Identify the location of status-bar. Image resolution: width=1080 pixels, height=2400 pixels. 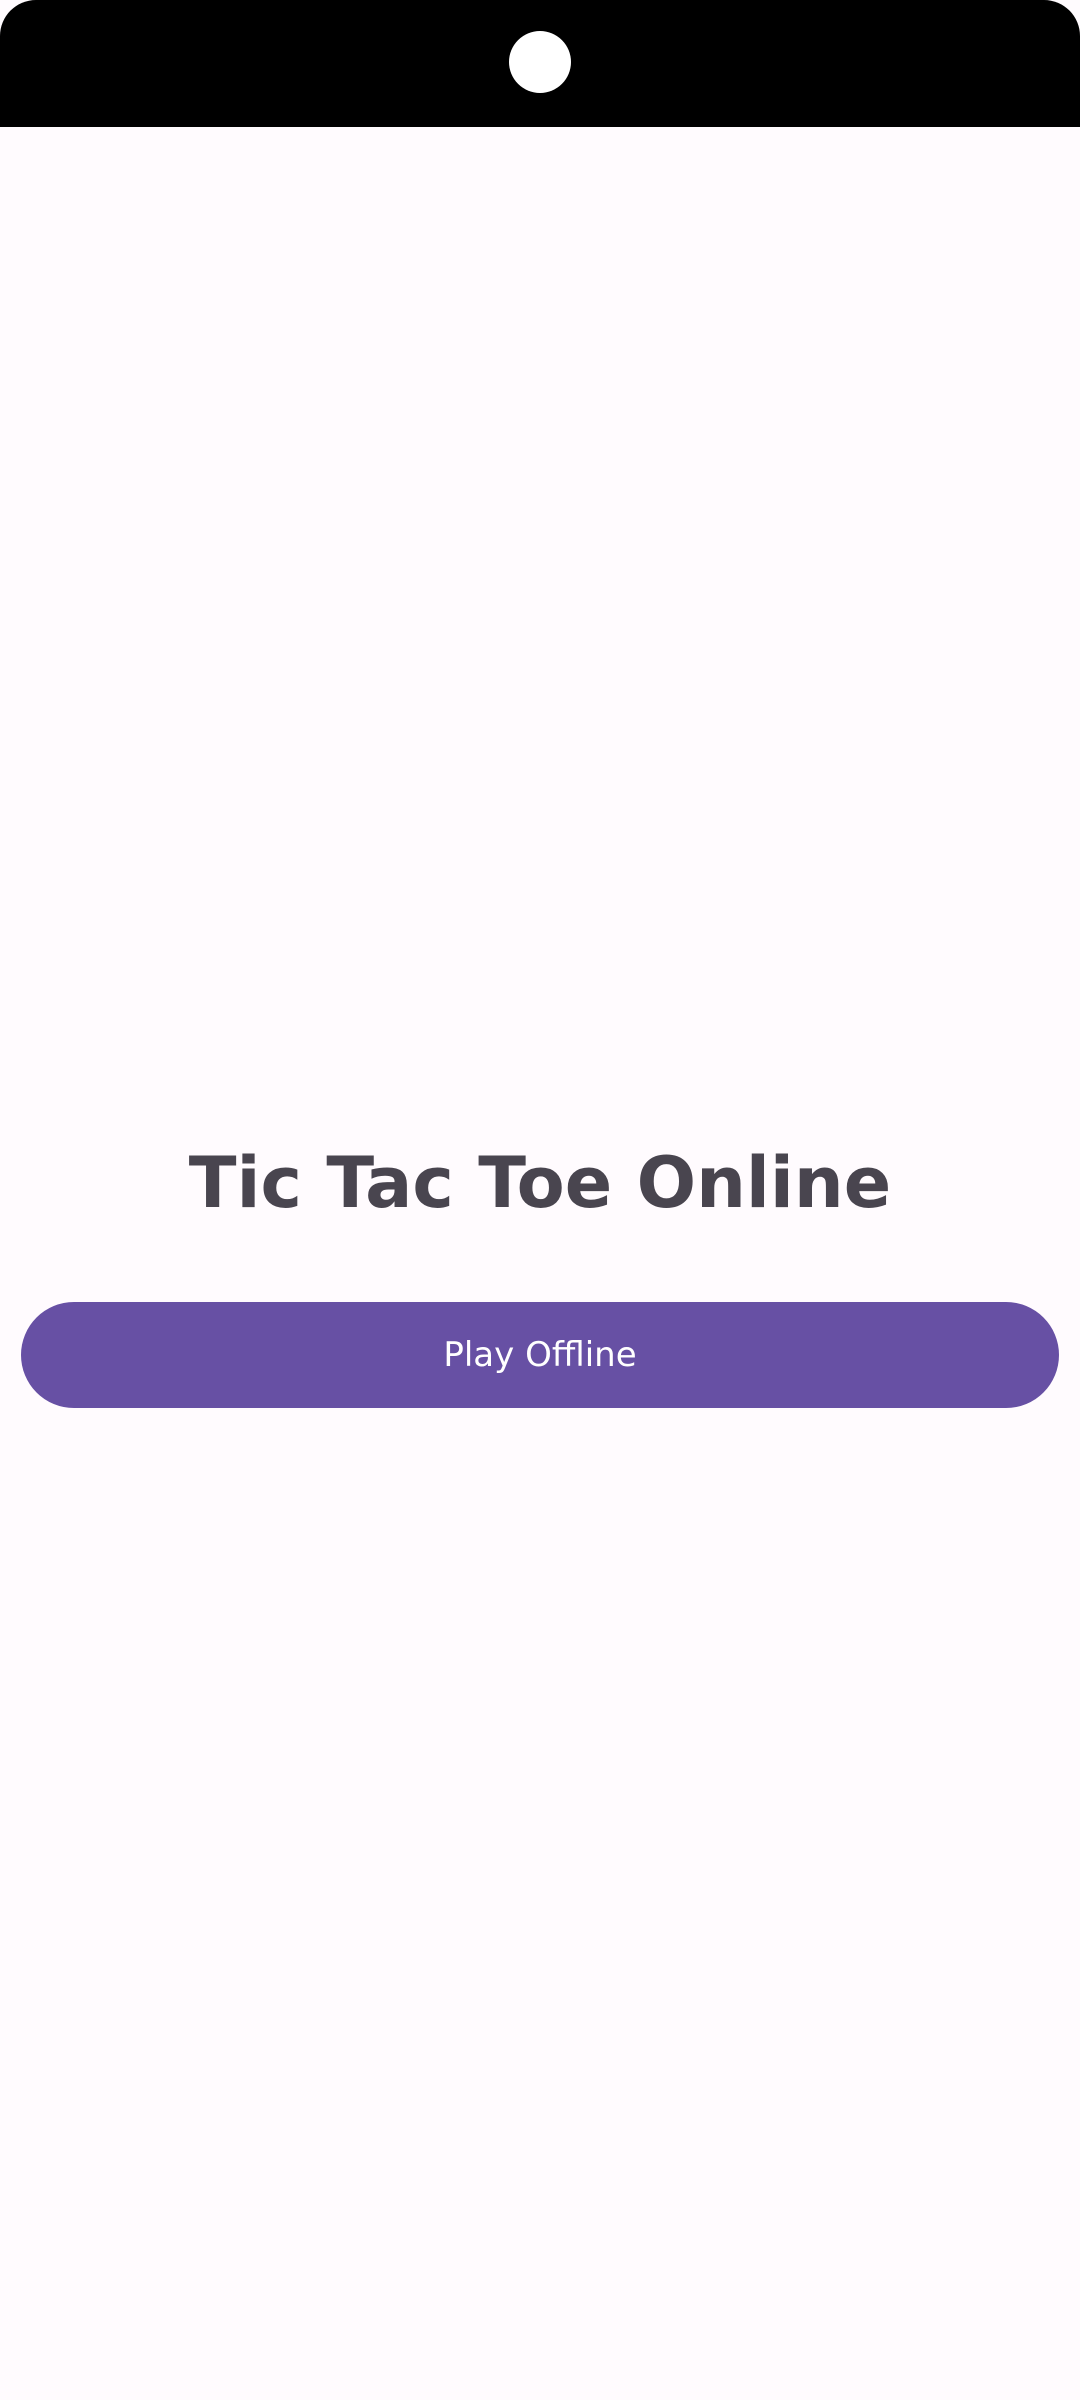
(540, 63).